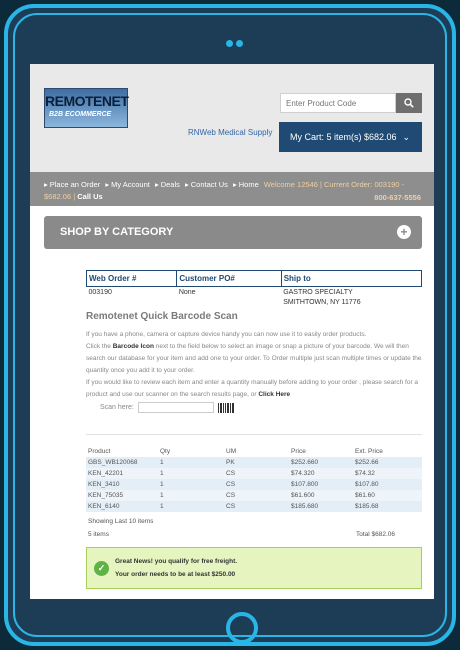 The height and width of the screenshot is (650, 460). I want to click on divider, so click(254, 434).